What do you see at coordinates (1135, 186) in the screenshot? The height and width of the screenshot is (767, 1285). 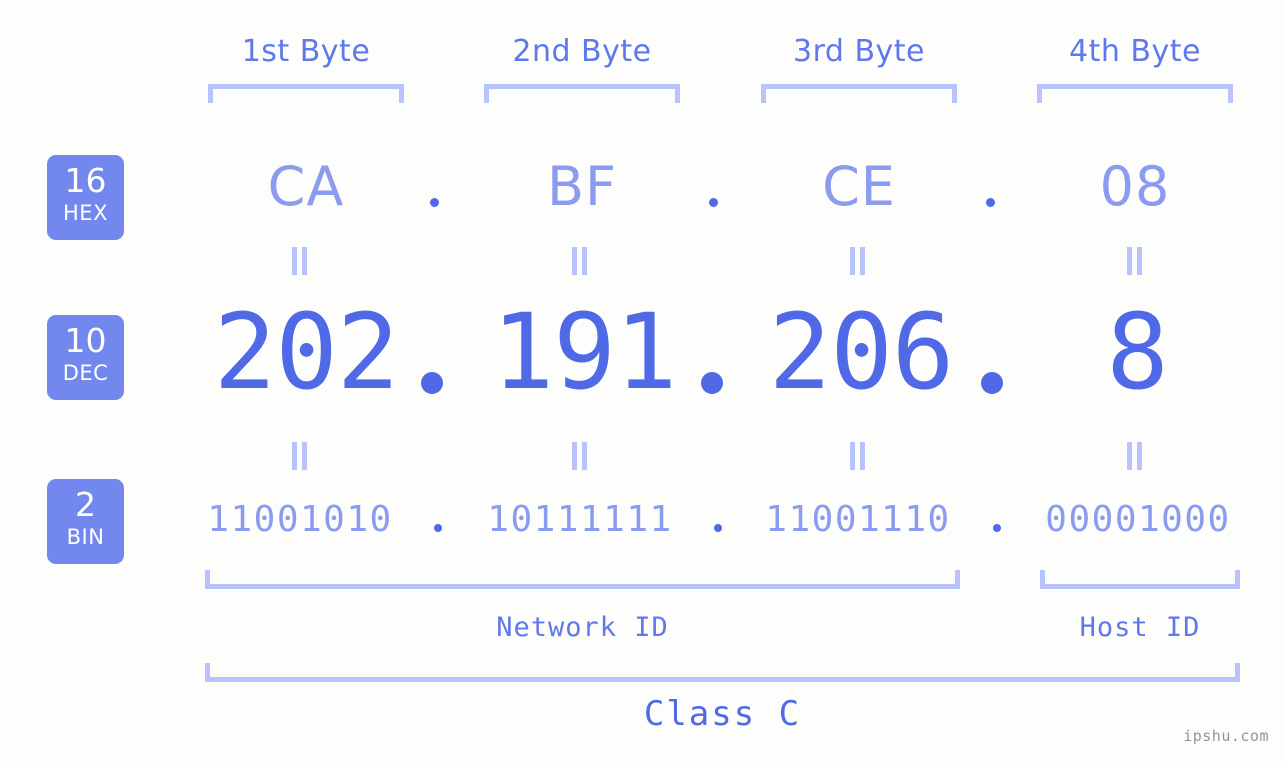 I see `hex-value-4: 08` at bounding box center [1135, 186].